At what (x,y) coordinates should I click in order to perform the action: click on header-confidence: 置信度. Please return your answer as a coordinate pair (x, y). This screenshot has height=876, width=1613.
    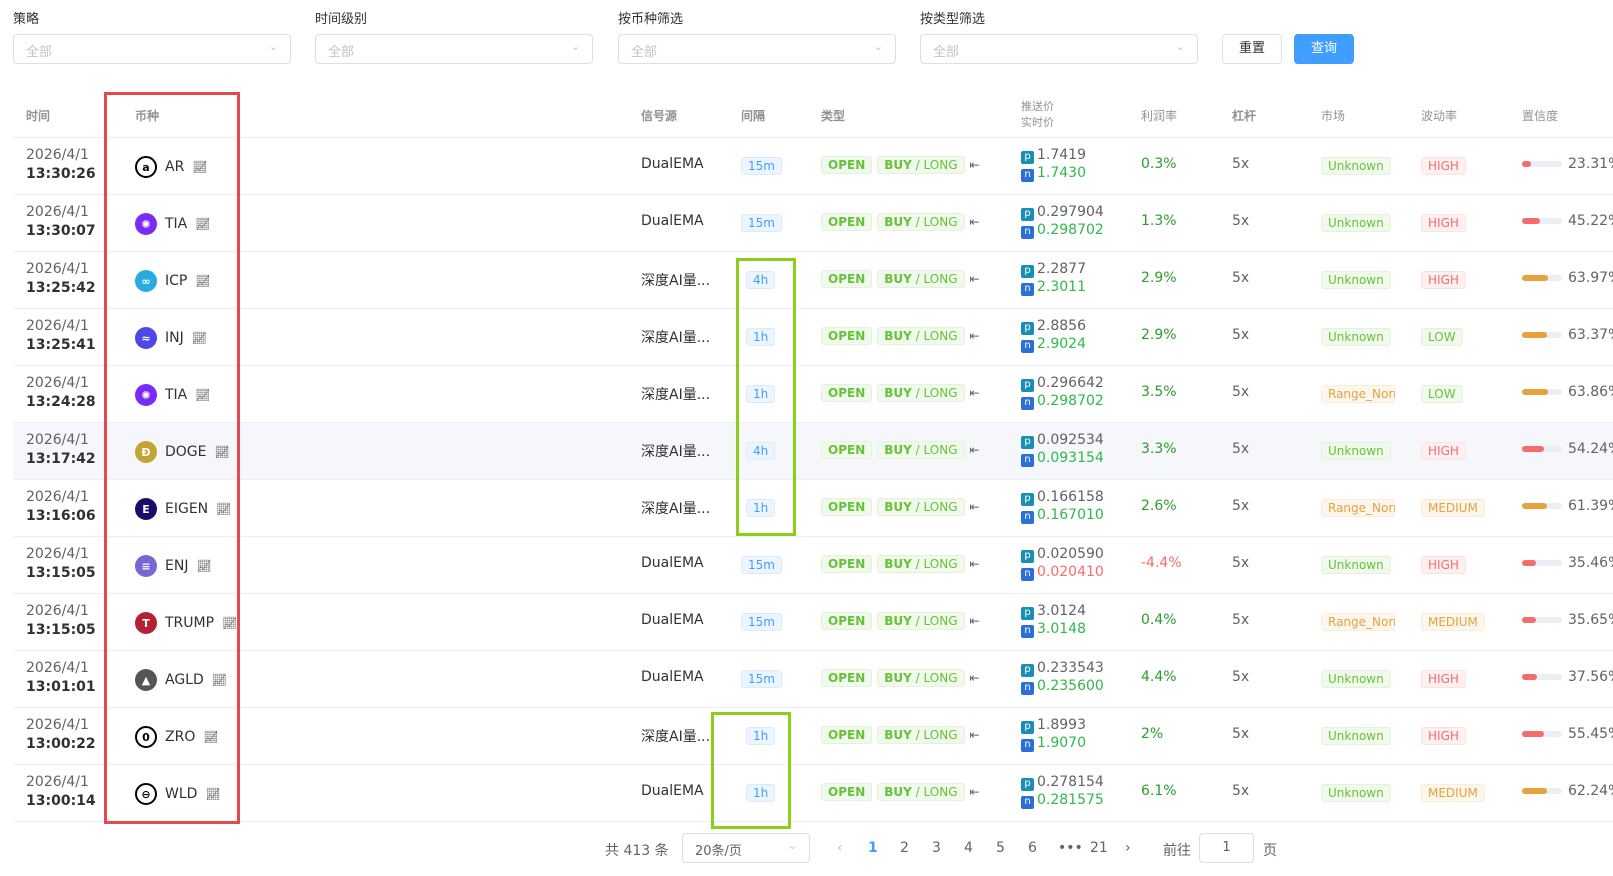
    Looking at the image, I should click on (1540, 116).